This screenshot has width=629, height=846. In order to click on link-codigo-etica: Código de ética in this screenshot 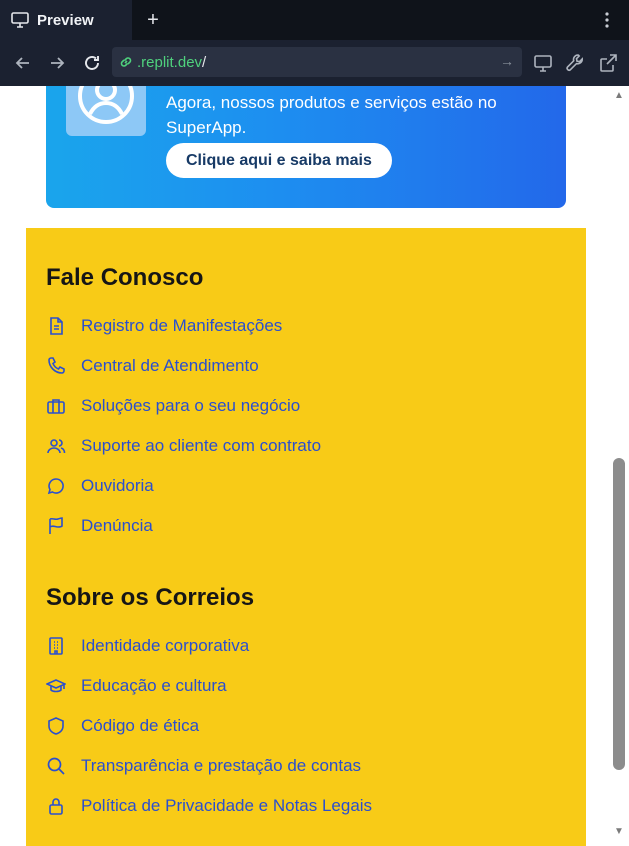, I will do `click(122, 726)`.